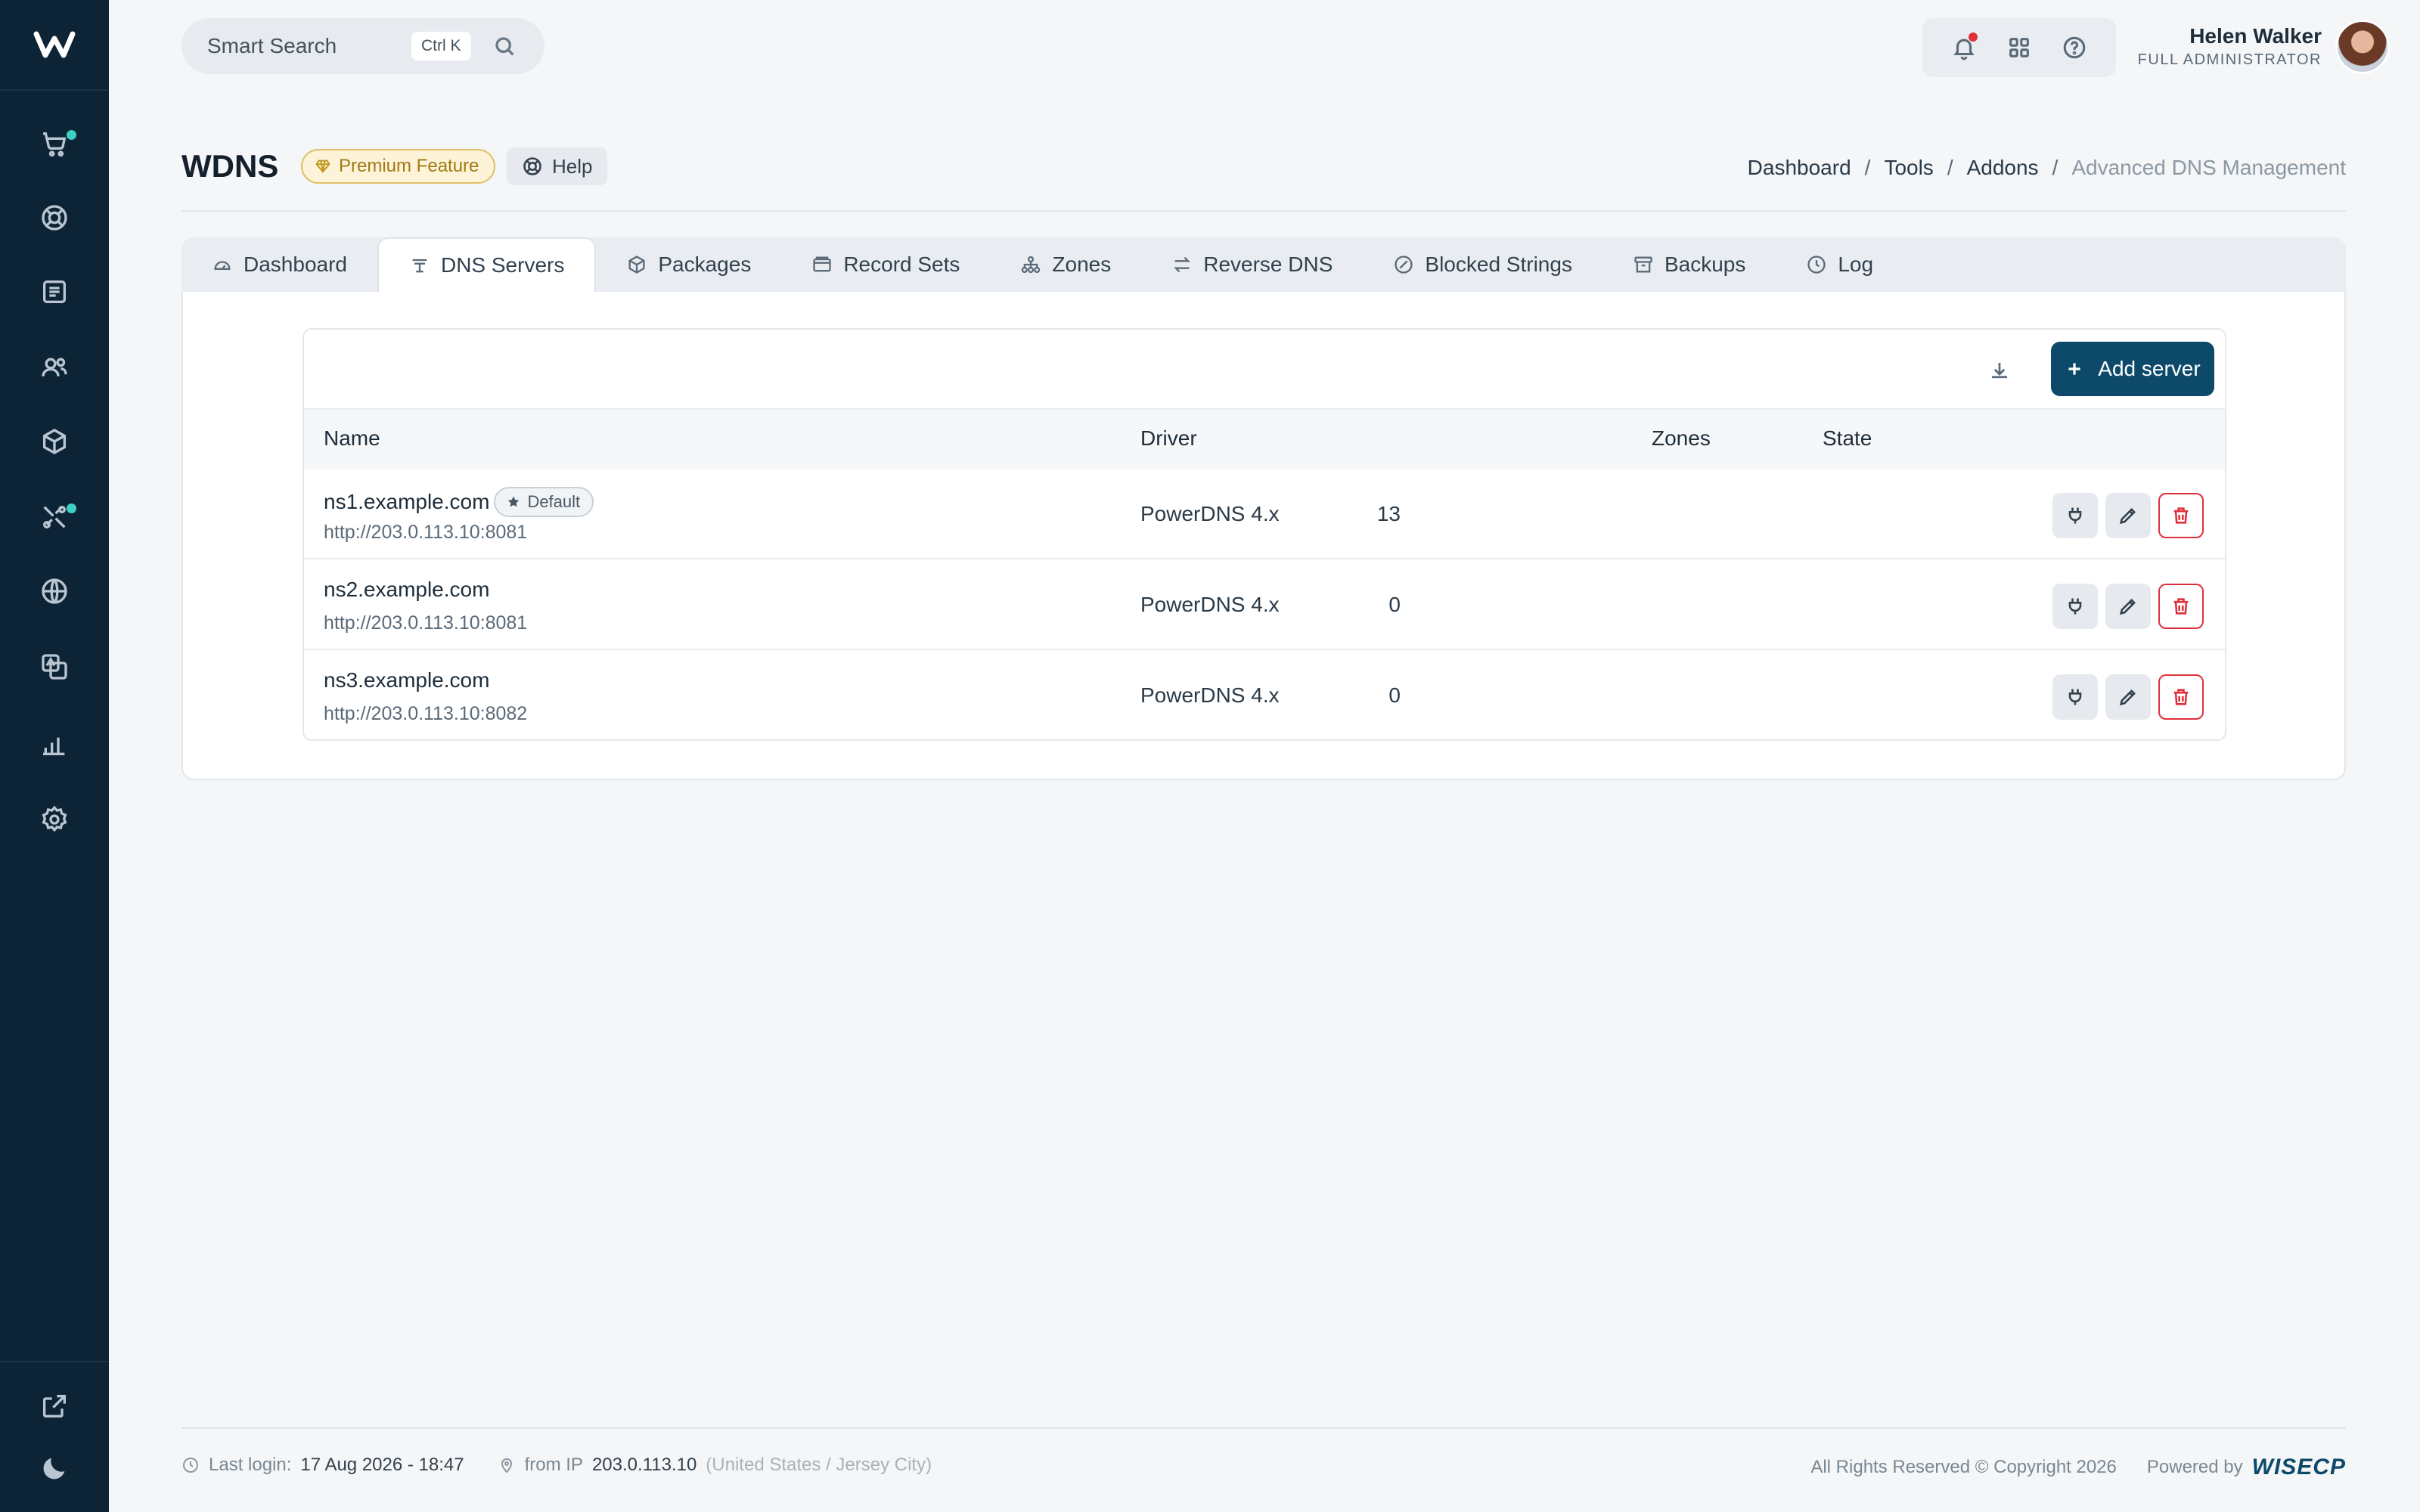 This screenshot has height=1512, width=2420. I want to click on nav-products, so click(54, 441).